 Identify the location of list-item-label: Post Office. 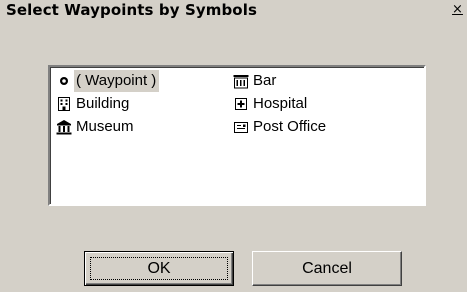
(290, 126).